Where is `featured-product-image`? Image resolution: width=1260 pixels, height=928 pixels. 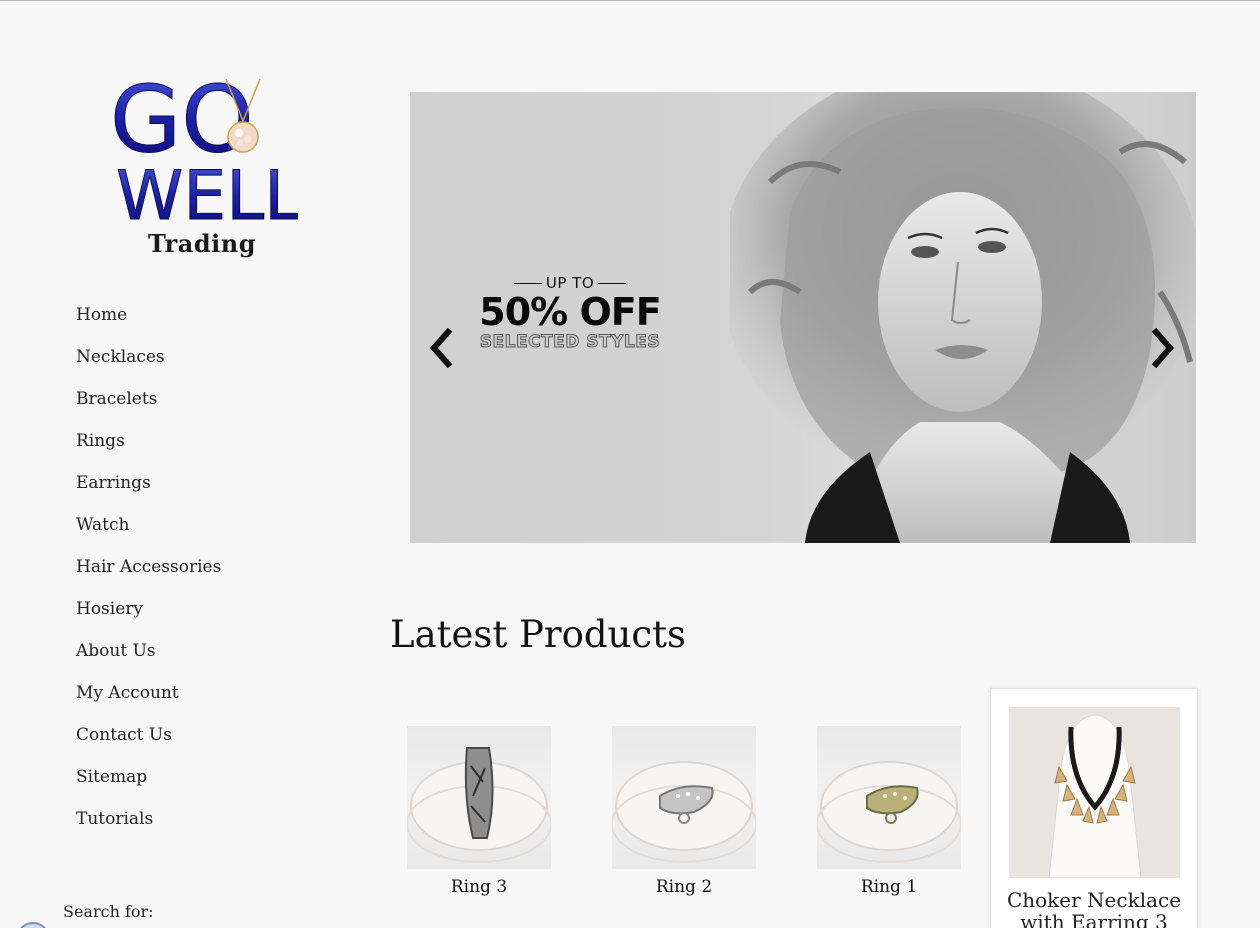
featured-product-image is located at coordinates (1094, 792).